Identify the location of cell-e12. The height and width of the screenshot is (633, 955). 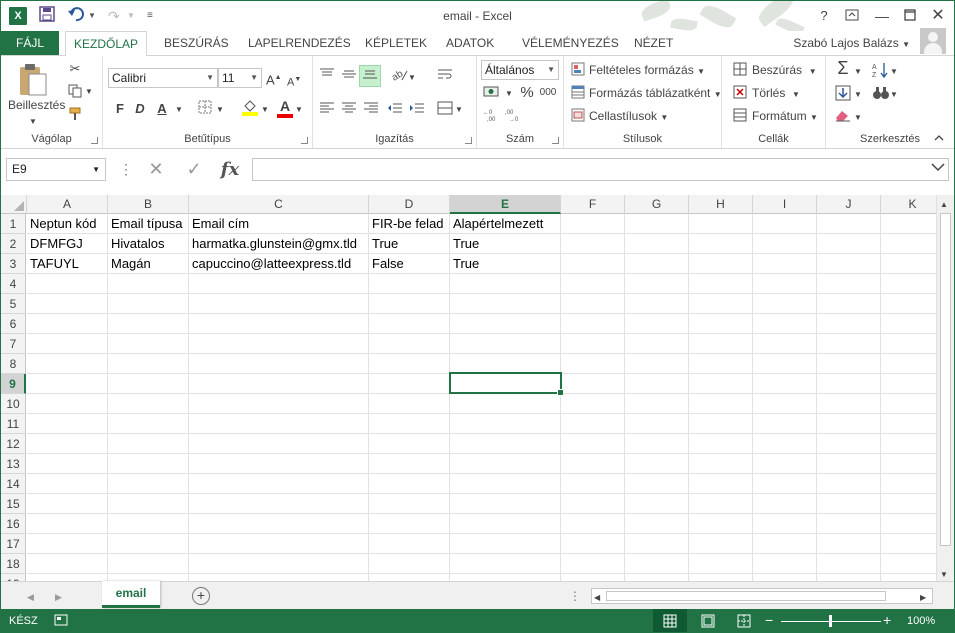
(505, 444).